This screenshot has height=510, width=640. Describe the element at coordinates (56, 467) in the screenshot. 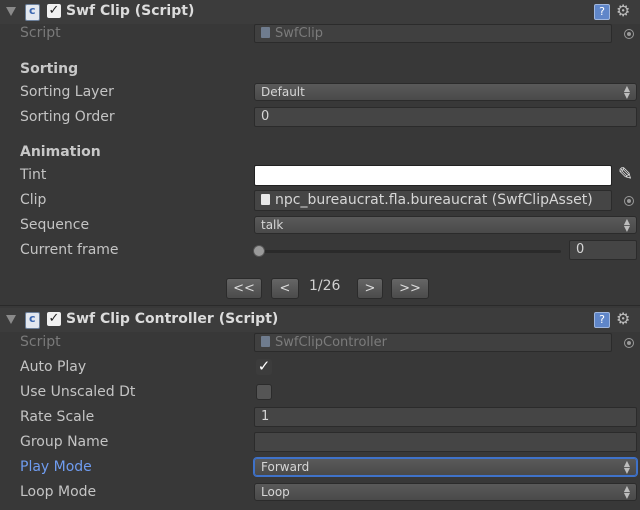

I see `play-mode-label: Play Mode` at that location.